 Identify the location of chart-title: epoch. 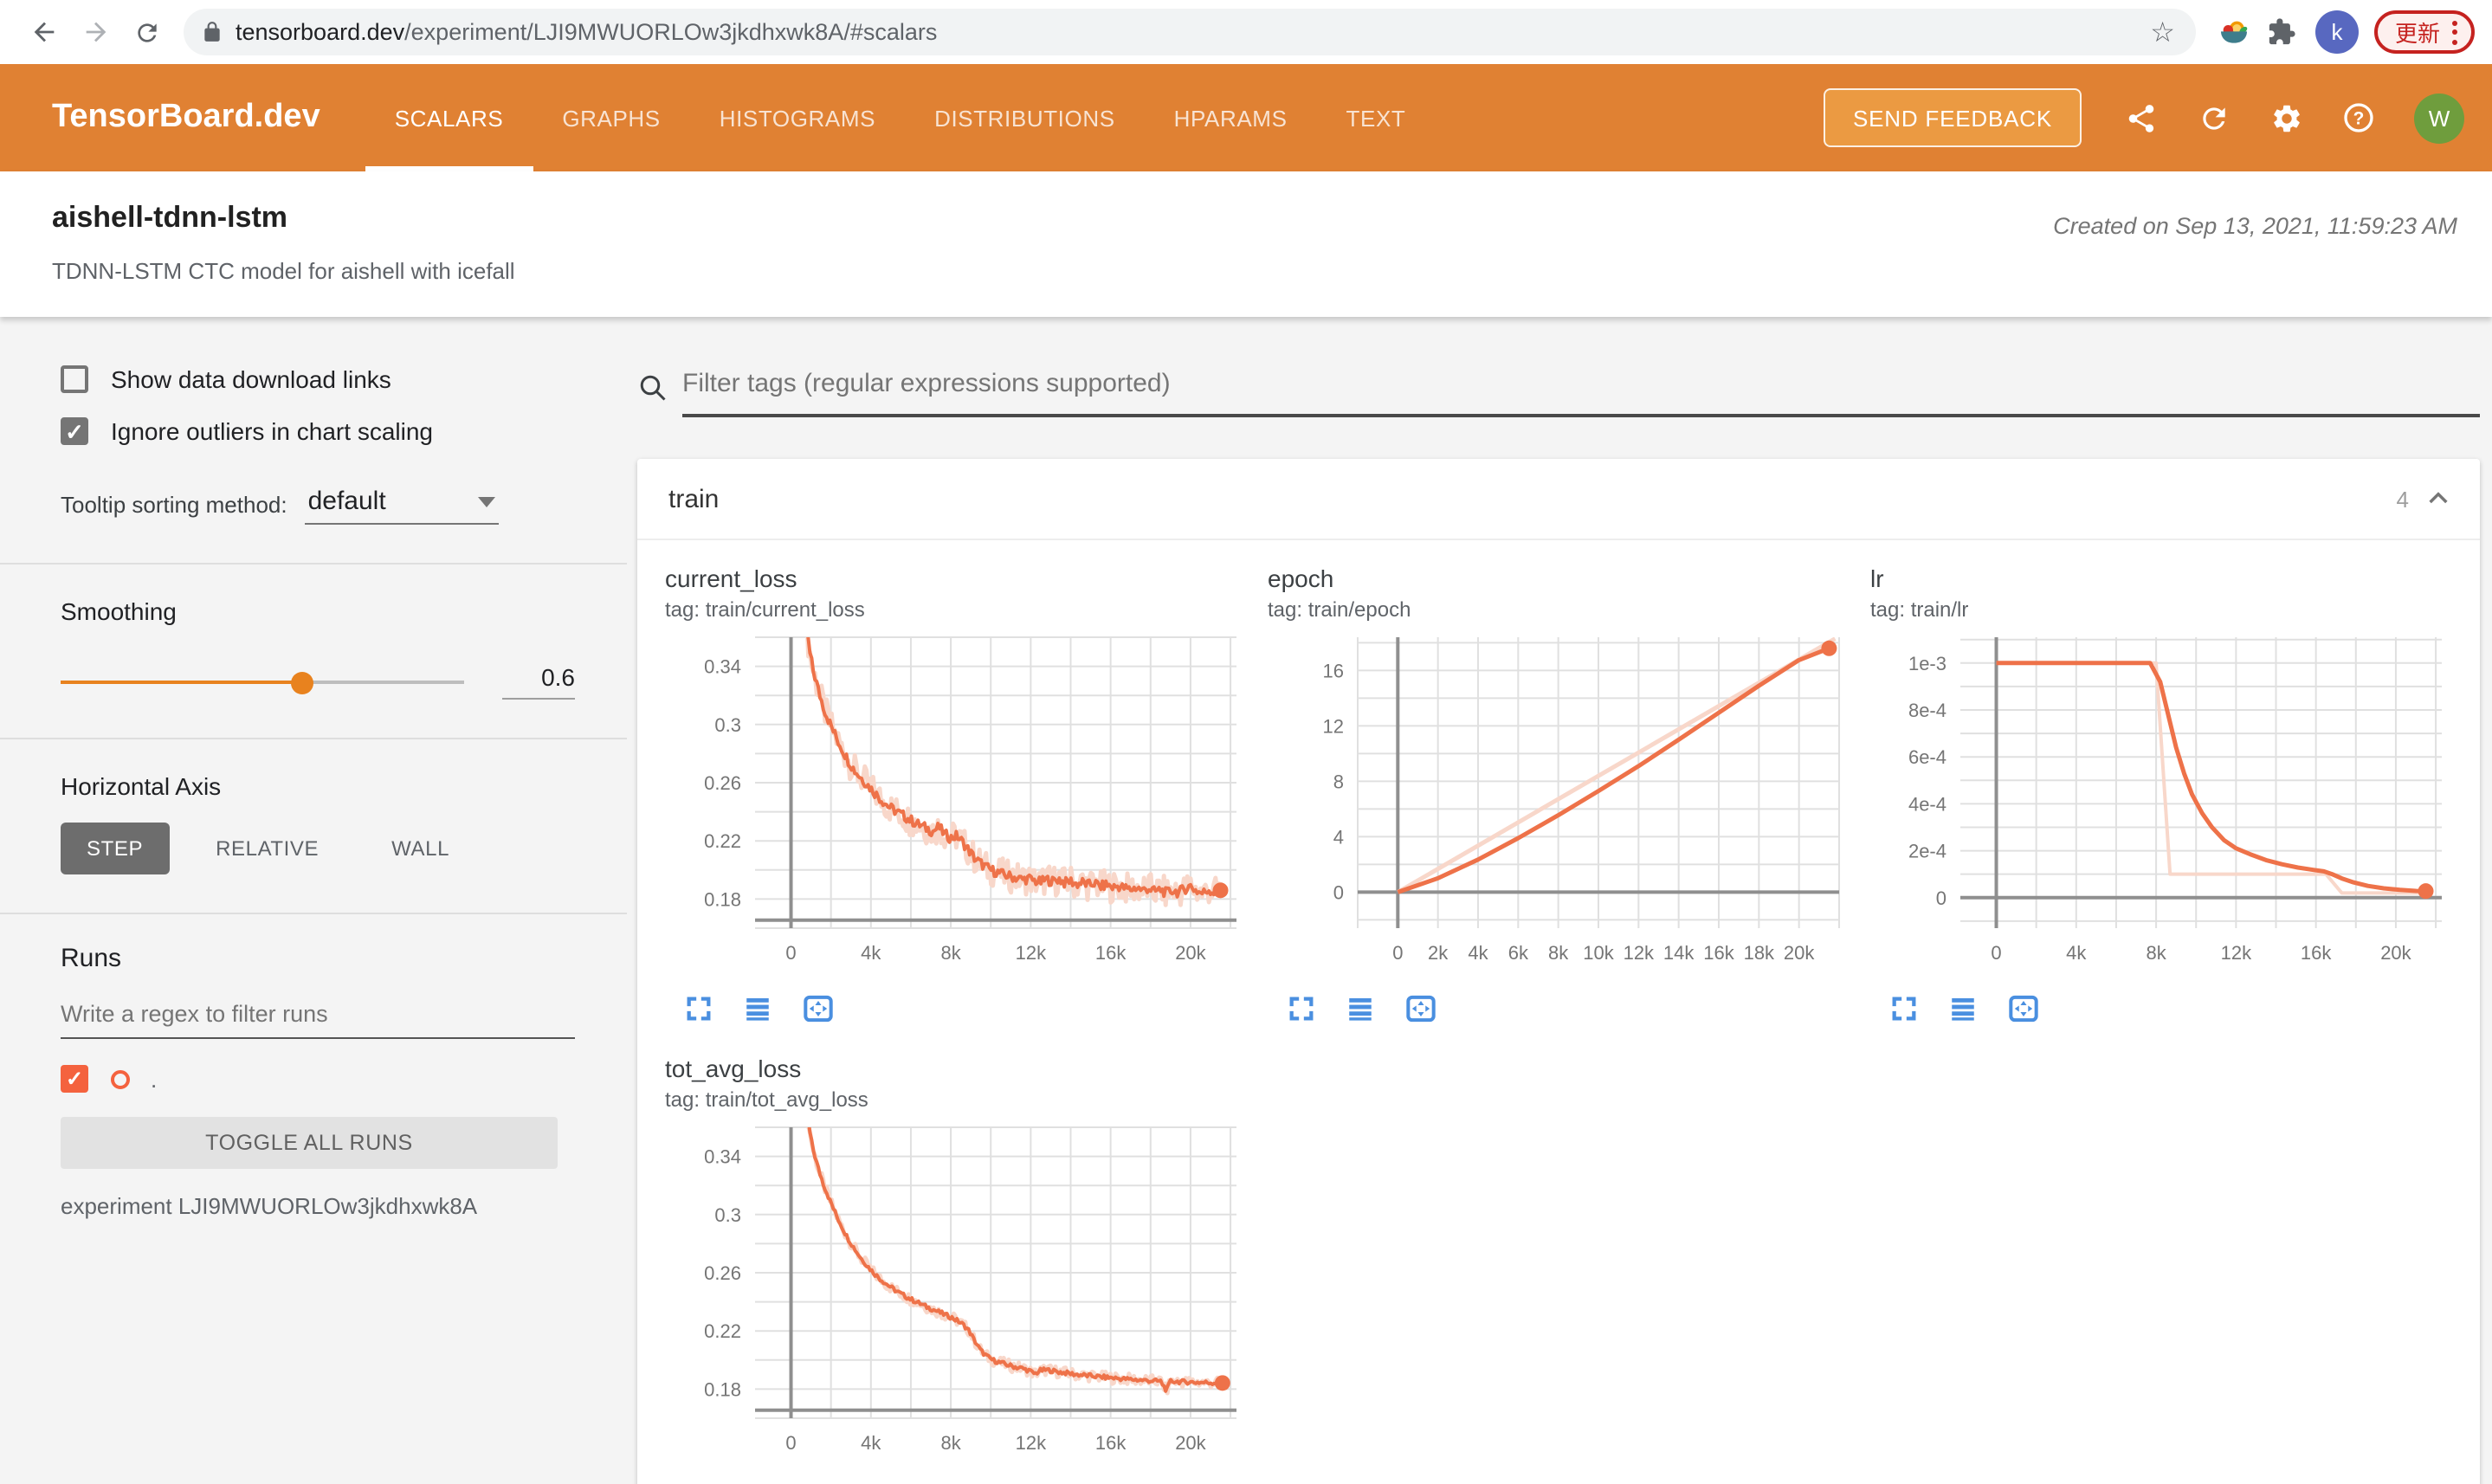
(1301, 578).